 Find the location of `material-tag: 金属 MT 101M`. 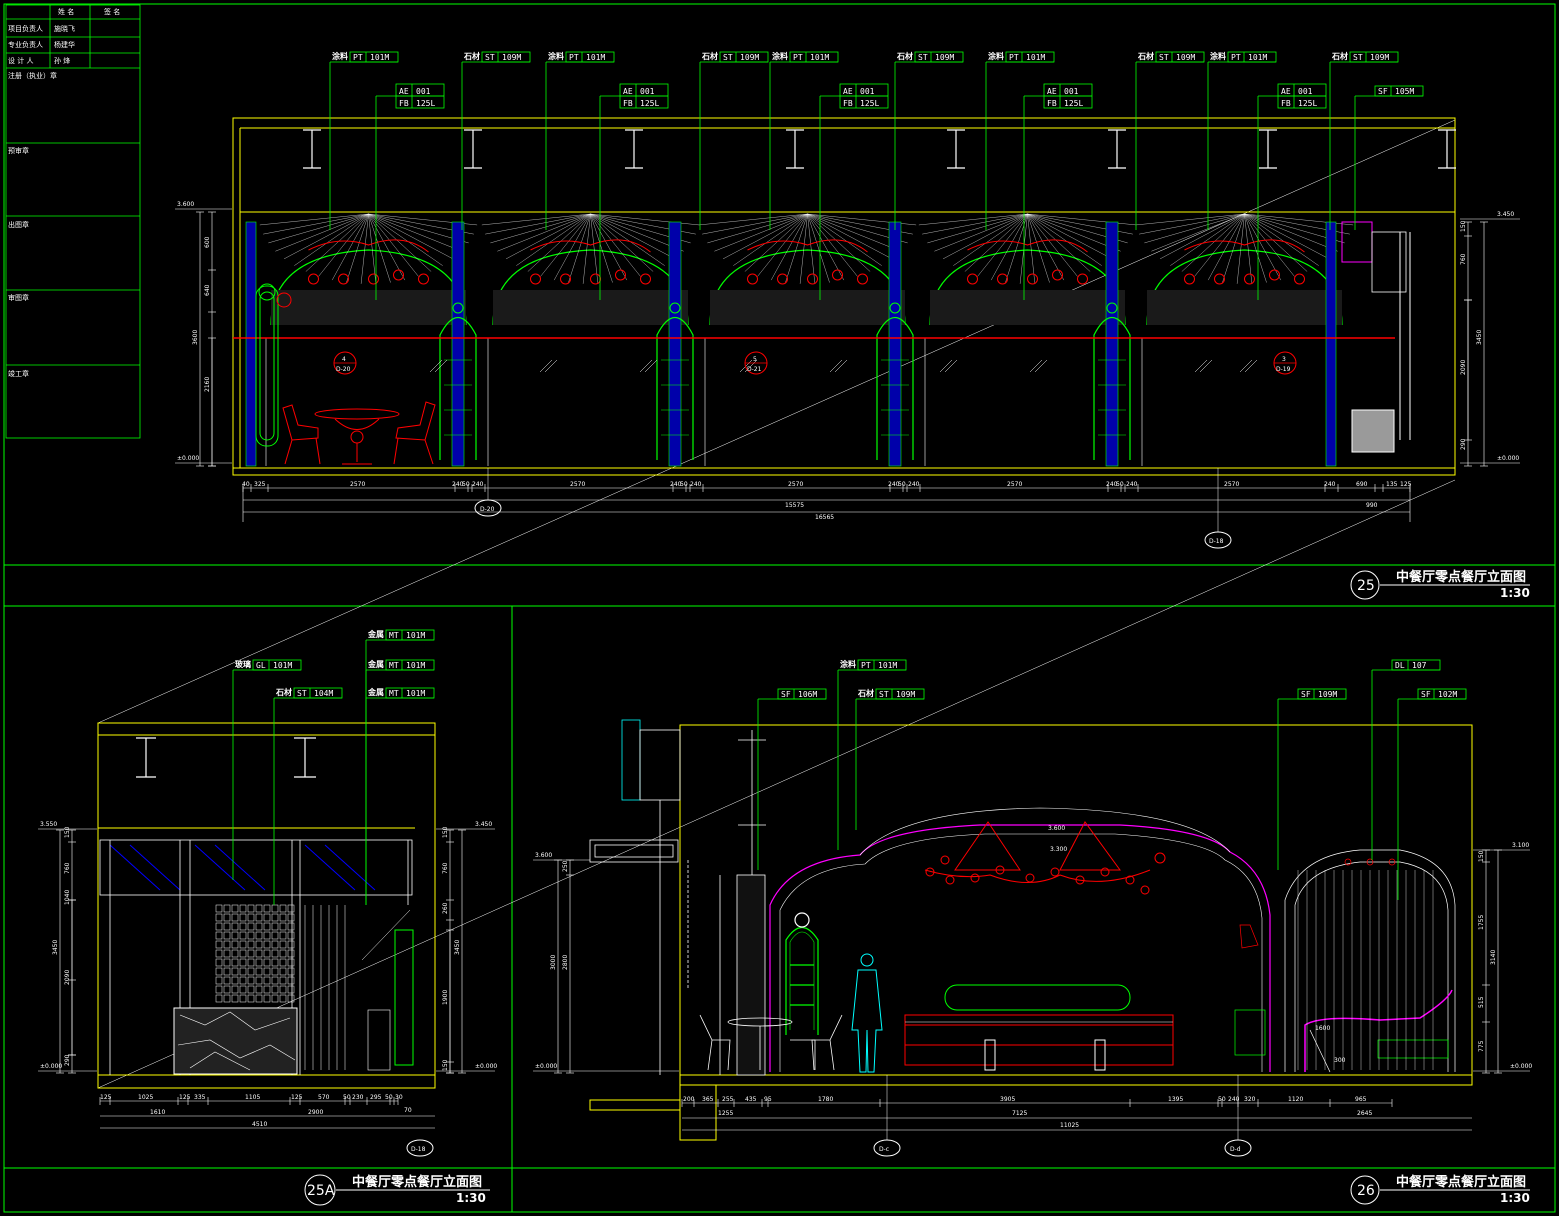

material-tag: 金属 MT 101M is located at coordinates (400, 767).